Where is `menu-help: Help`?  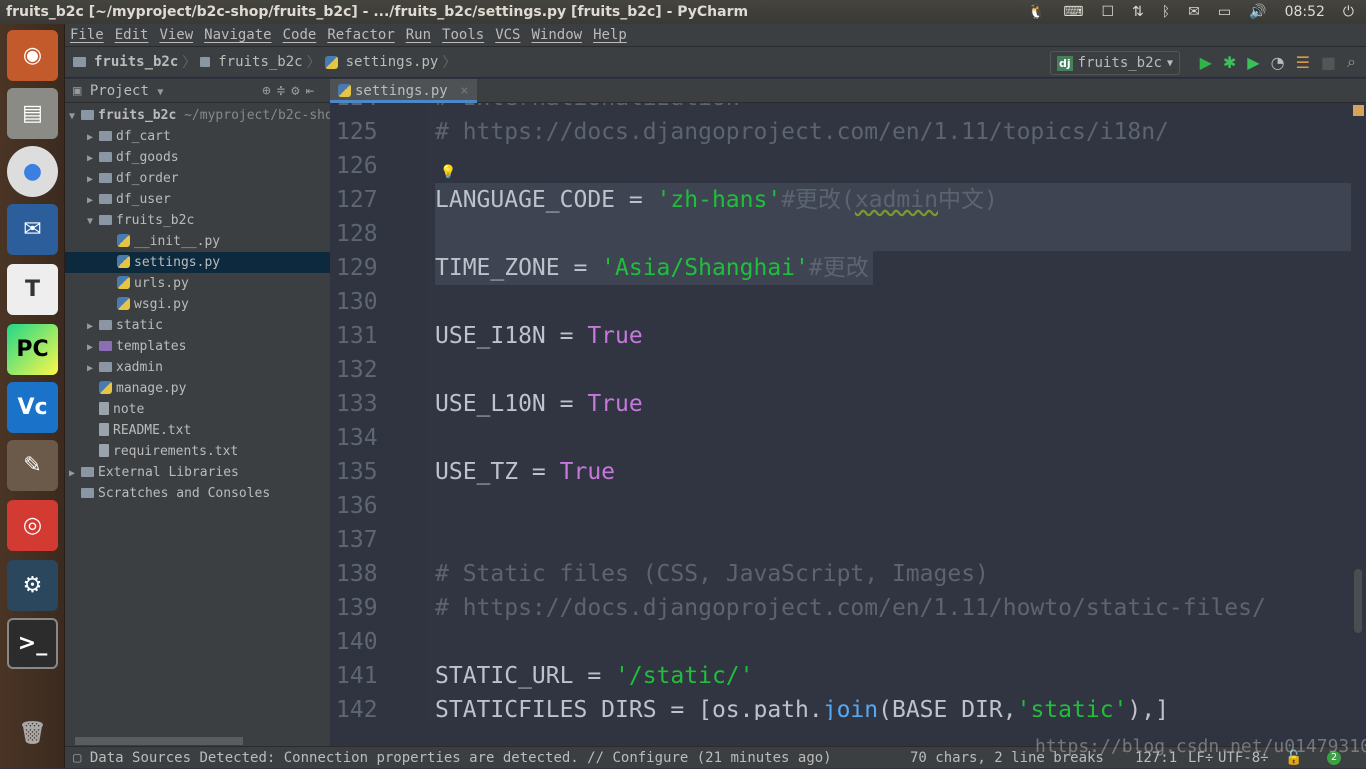 menu-help: Help is located at coordinates (610, 35).